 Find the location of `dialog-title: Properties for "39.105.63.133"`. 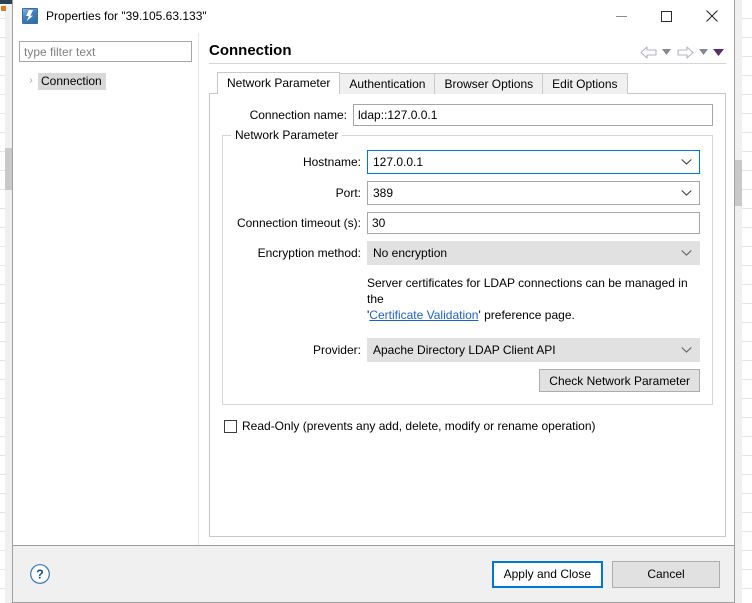

dialog-title: Properties for "39.105.63.133" is located at coordinates (126, 16).